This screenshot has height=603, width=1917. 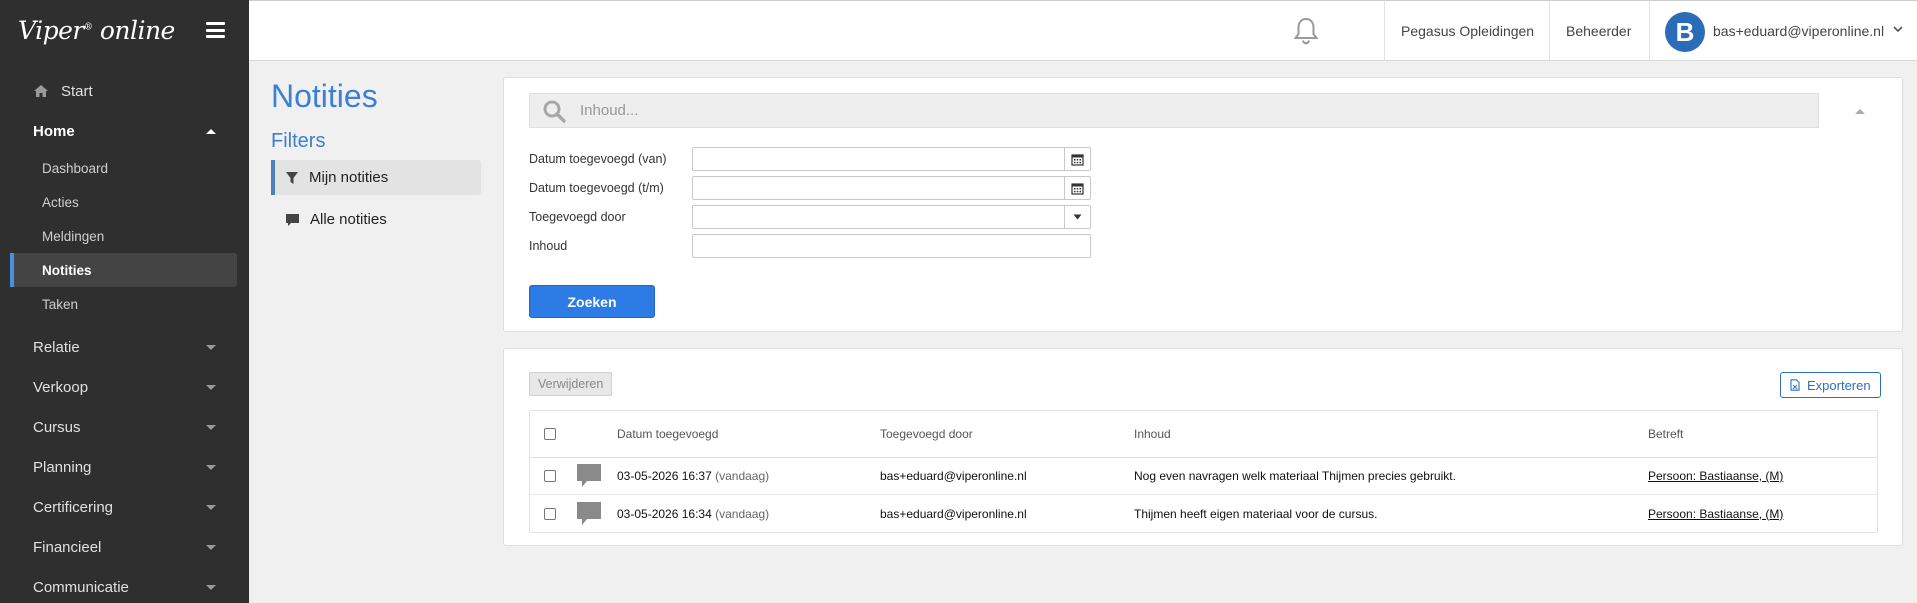 I want to click on delete-button: Verwijderen, so click(x=571, y=384).